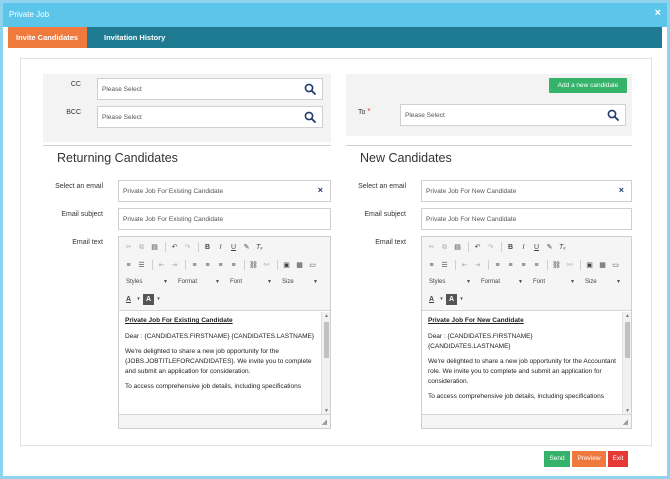  What do you see at coordinates (588, 85) in the screenshot?
I see `add-candidate-button: Add a new candidate` at bounding box center [588, 85].